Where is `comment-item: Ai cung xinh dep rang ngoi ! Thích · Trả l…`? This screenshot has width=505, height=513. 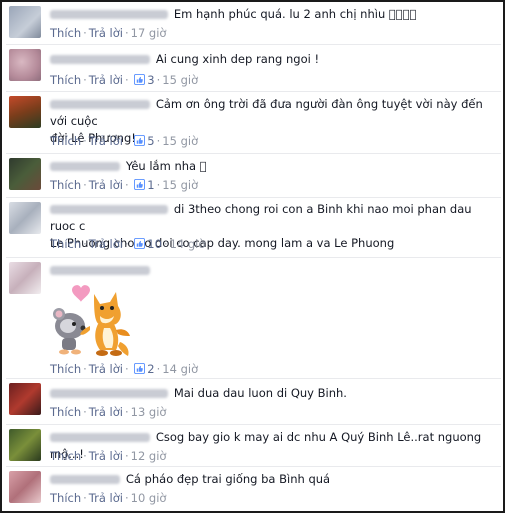 comment-item: Ai cung xinh dep rang ngoi ! Thích · Trả l… is located at coordinates (253, 68).